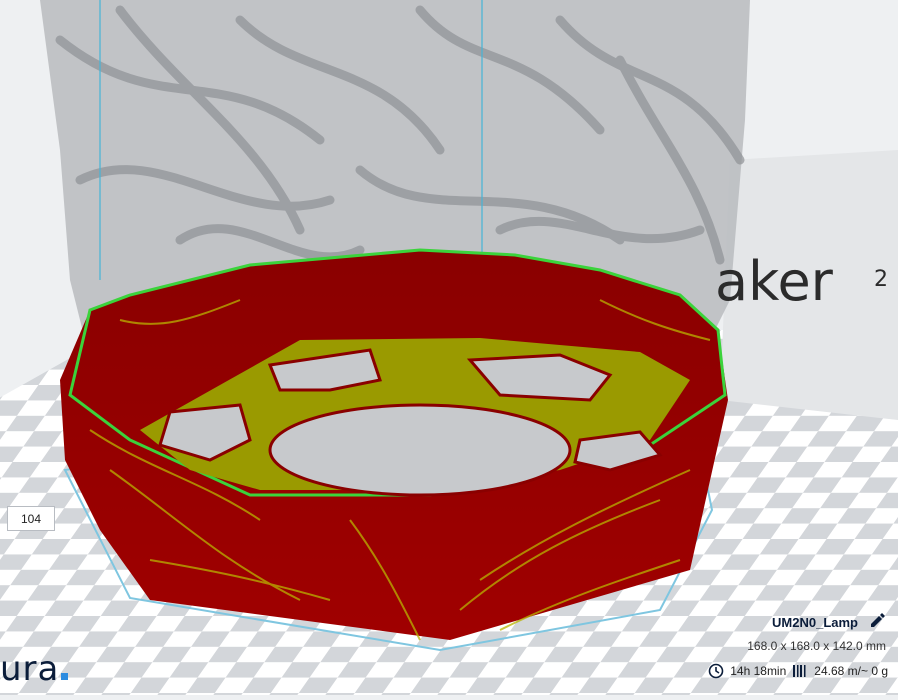  Describe the element at coordinates (815, 622) in the screenshot. I see `job-name: UM2N0_Lamp` at that location.